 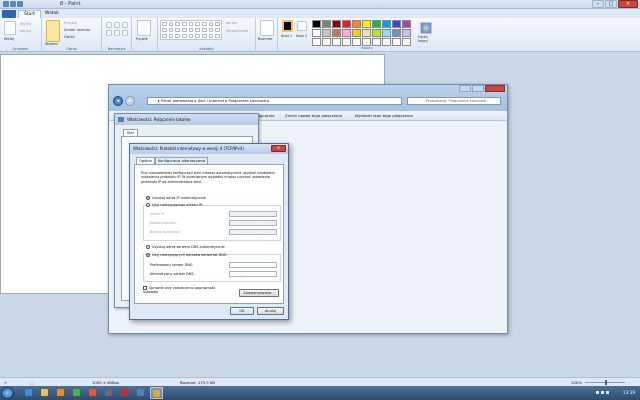 What do you see at coordinates (253, 232) in the screenshot?
I see `default-gateway-field: . . .` at bounding box center [253, 232].